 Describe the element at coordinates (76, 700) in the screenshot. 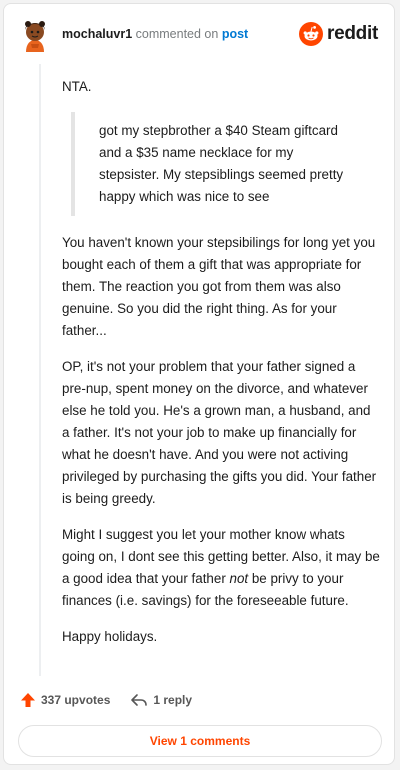

I see `upvote-count: 337 upvotes` at that location.